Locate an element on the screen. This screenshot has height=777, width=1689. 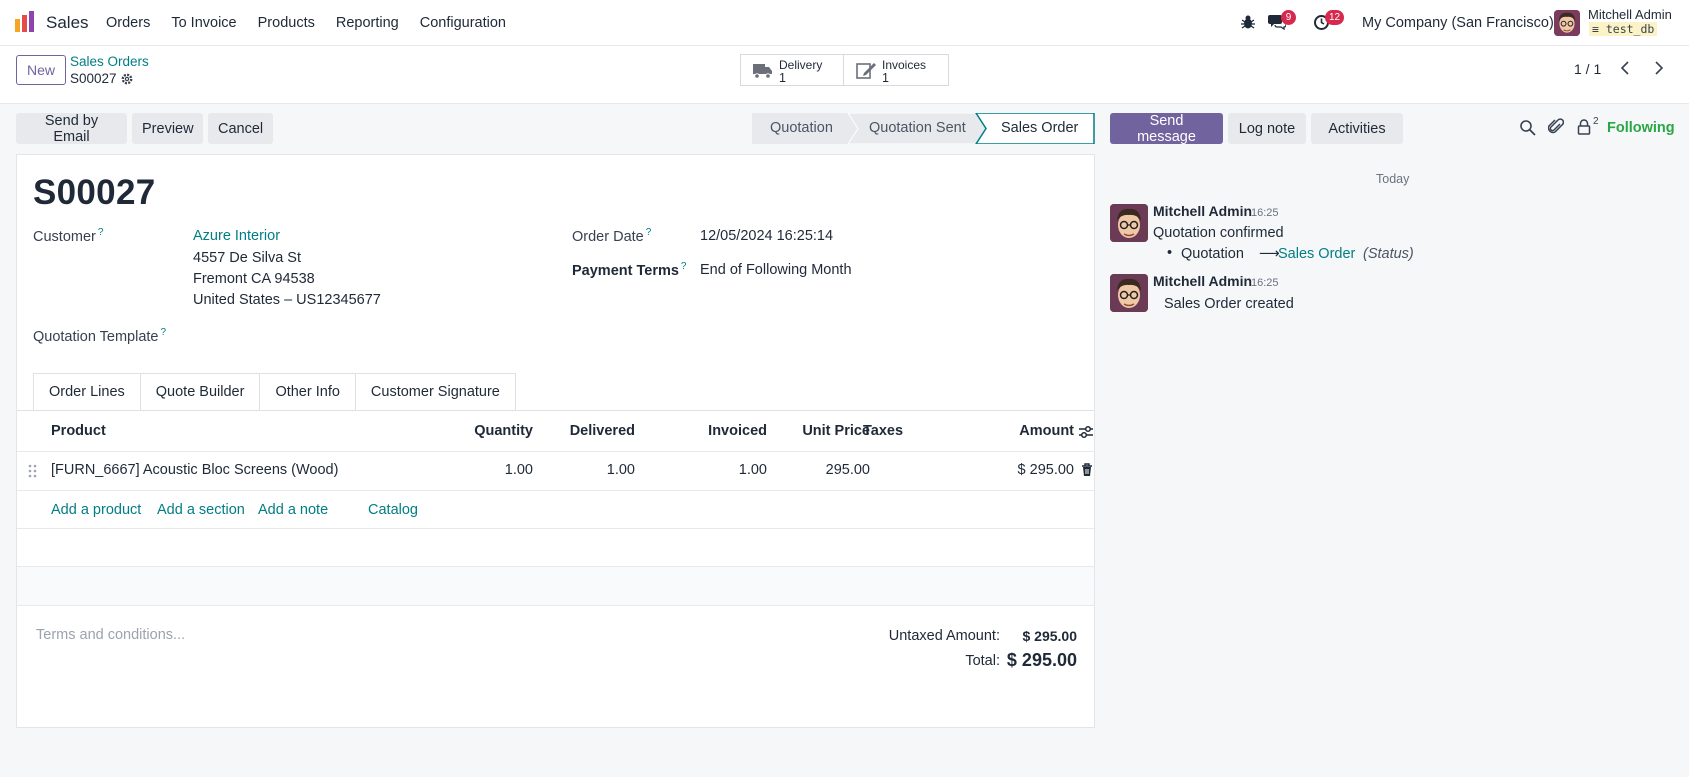
cancel-button: Cancel is located at coordinates (240, 128).